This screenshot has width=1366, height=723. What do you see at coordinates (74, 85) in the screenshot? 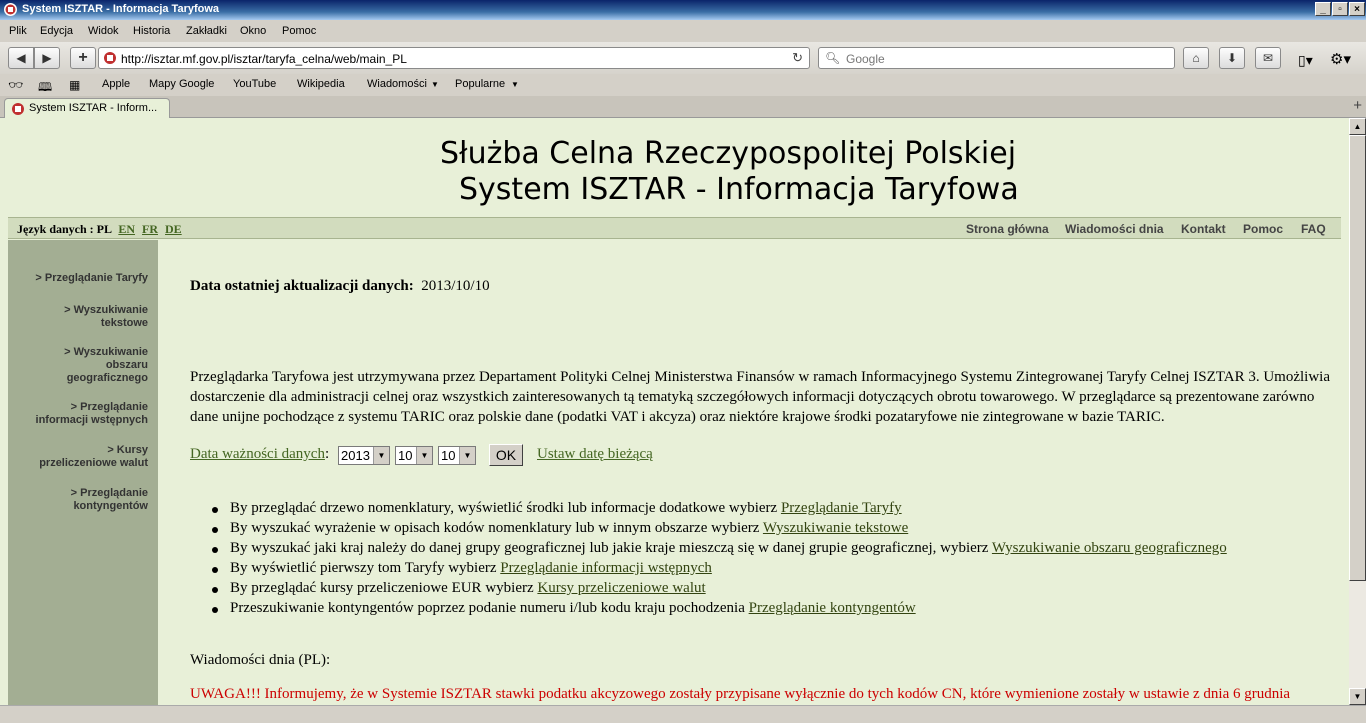
I see `grid-icon: ▦` at bounding box center [74, 85].